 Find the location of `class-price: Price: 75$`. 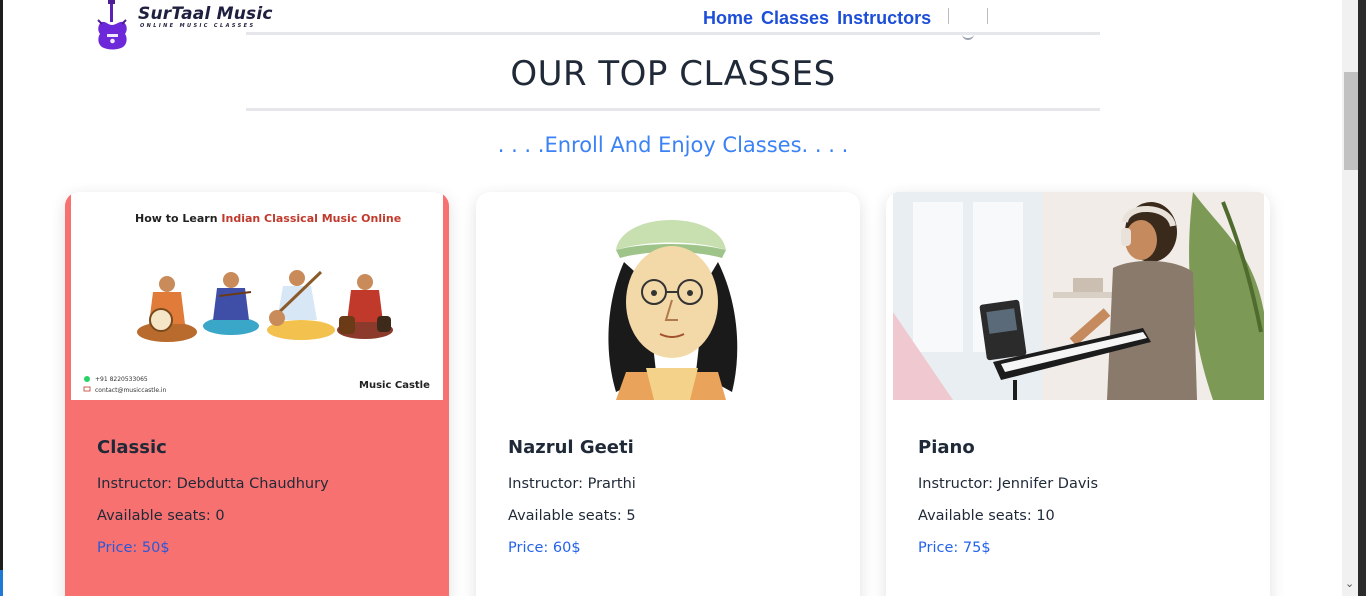

class-price: Price: 75$ is located at coordinates (954, 548).